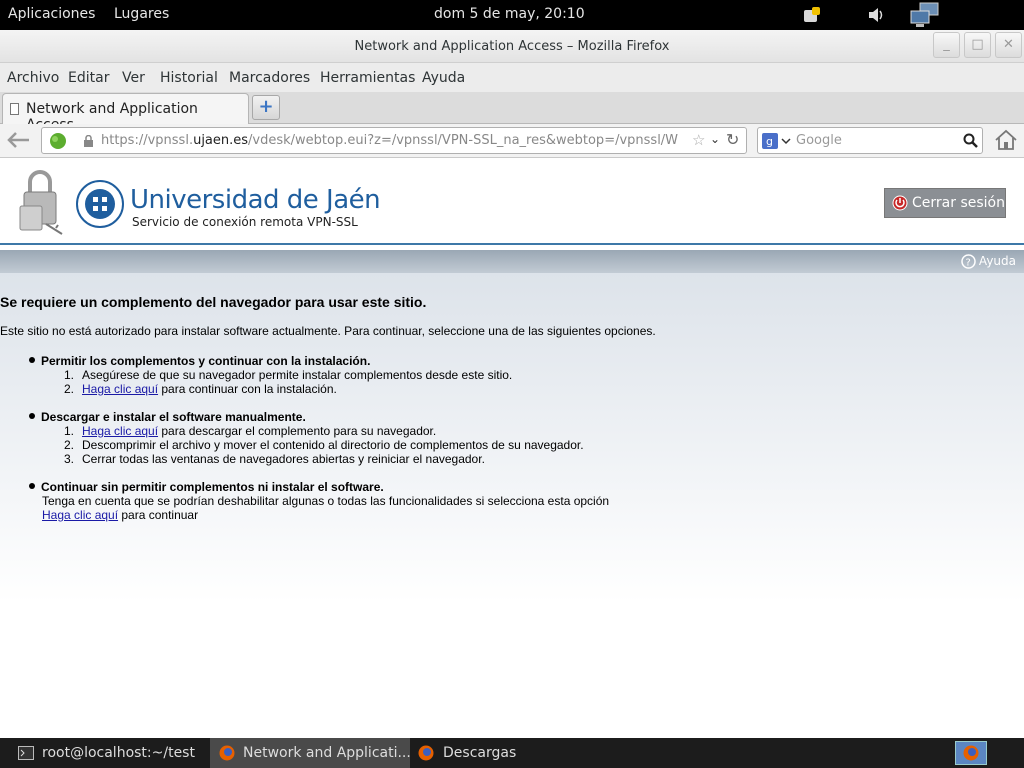 This screenshot has height=768, width=1024. What do you see at coordinates (189, 78) in the screenshot?
I see `menu-historial: Historial` at bounding box center [189, 78].